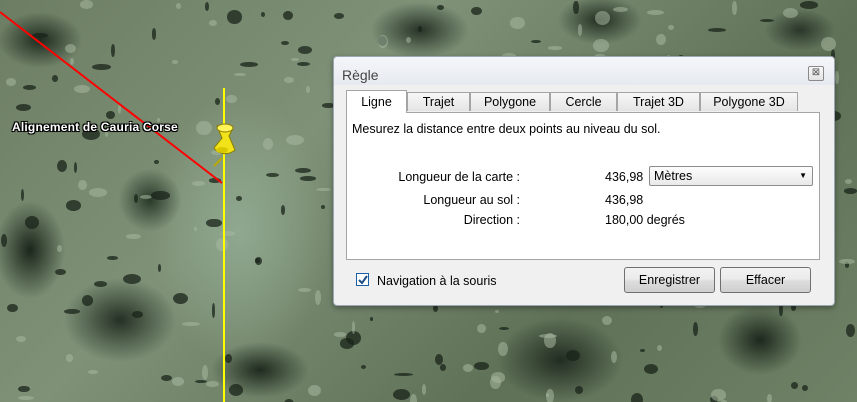 The image size is (857, 402). What do you see at coordinates (95, 127) in the screenshot?
I see `placemark-label: Alignement de Cauria Corse` at bounding box center [95, 127].